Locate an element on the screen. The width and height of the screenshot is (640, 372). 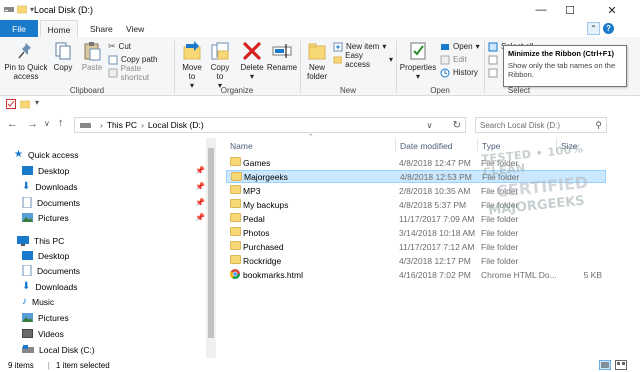
nav-scroll-thumb is located at coordinates (211, 243).